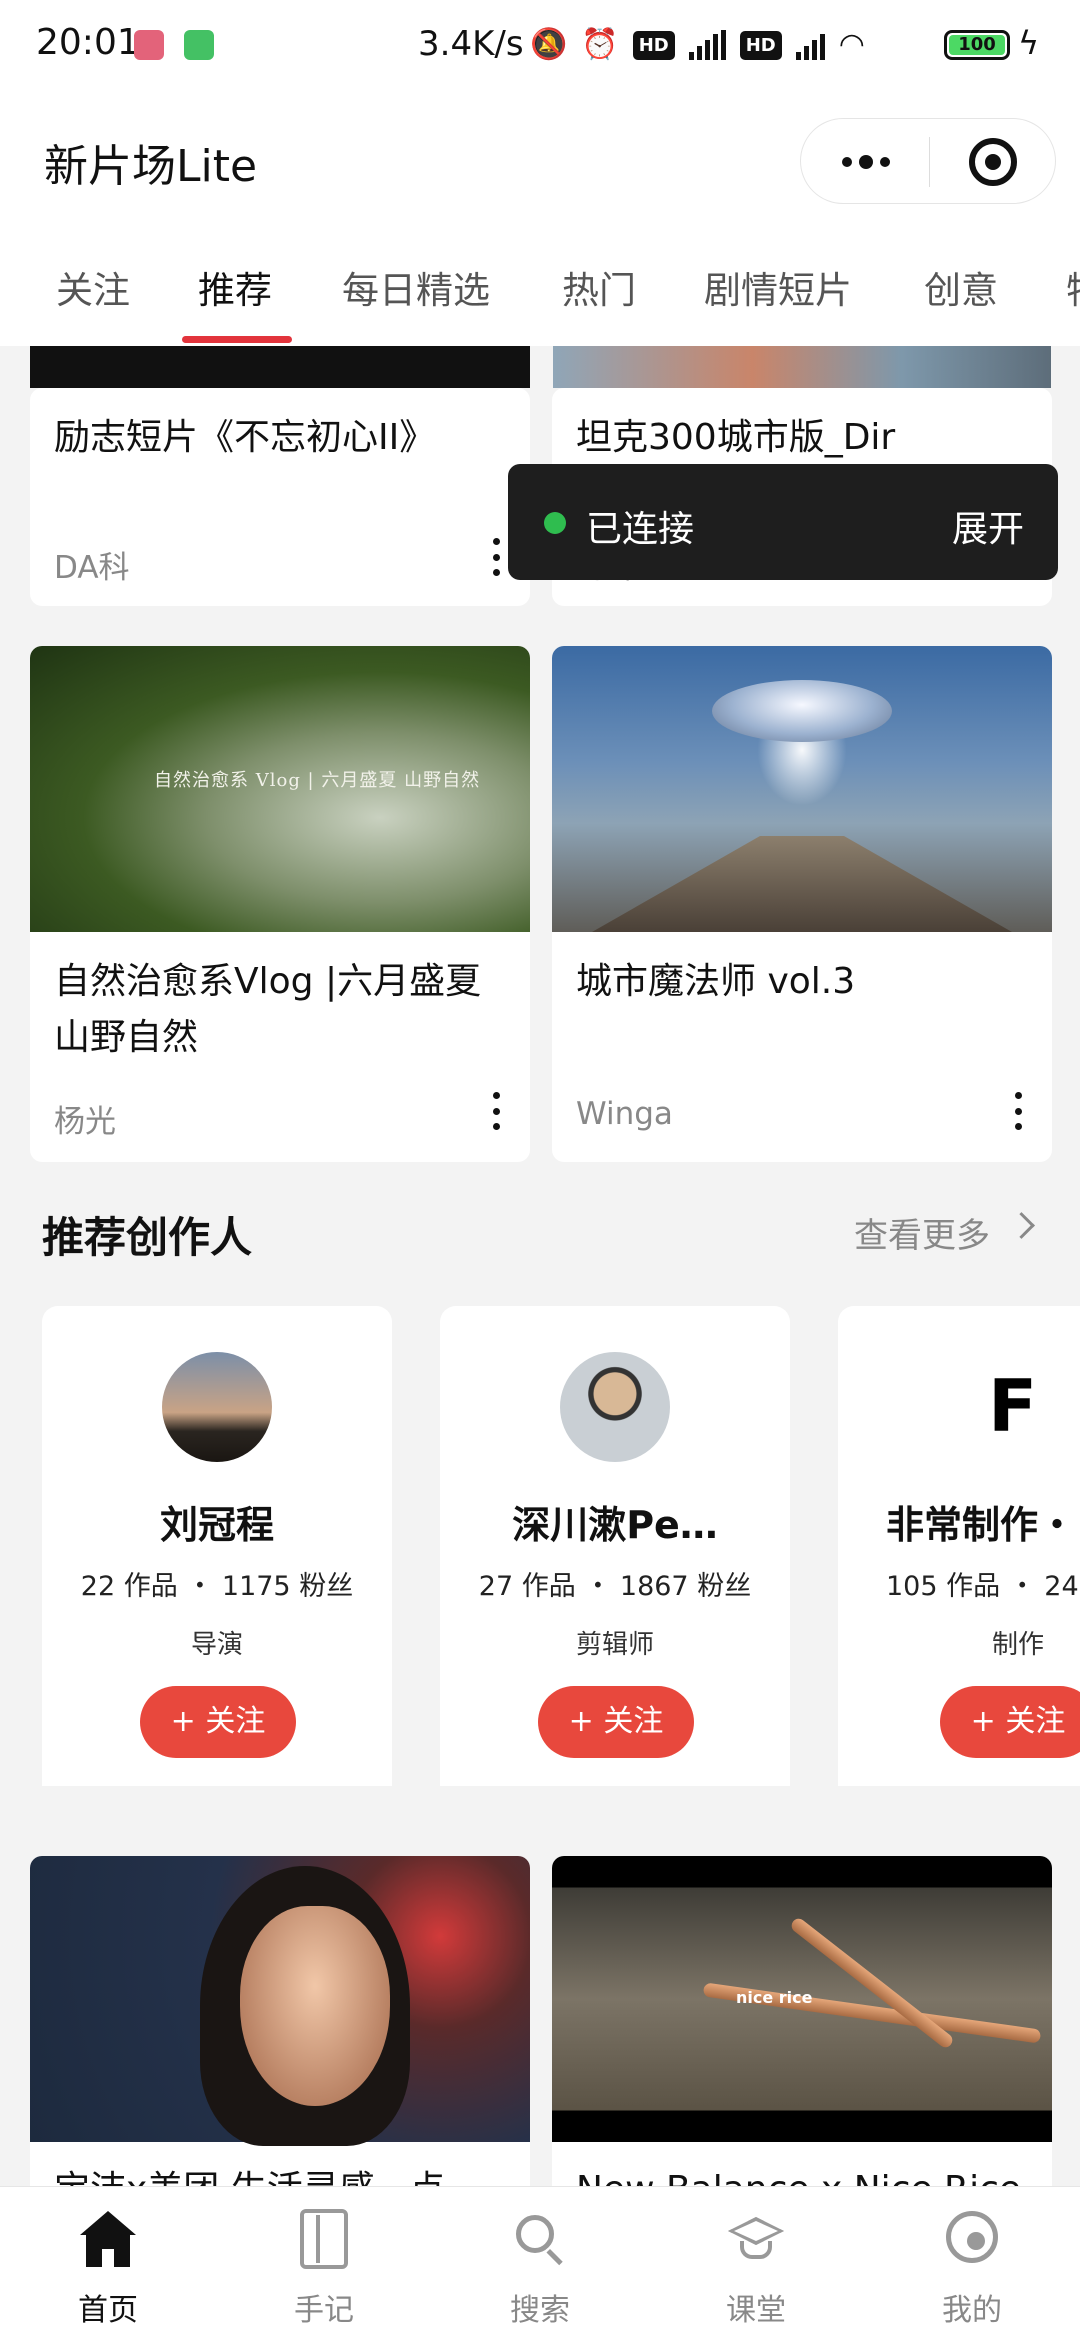 The height and width of the screenshot is (2341, 1080). What do you see at coordinates (982, 1586) in the screenshot?
I see `creator-stats: 105 作品 ・ 24` at bounding box center [982, 1586].